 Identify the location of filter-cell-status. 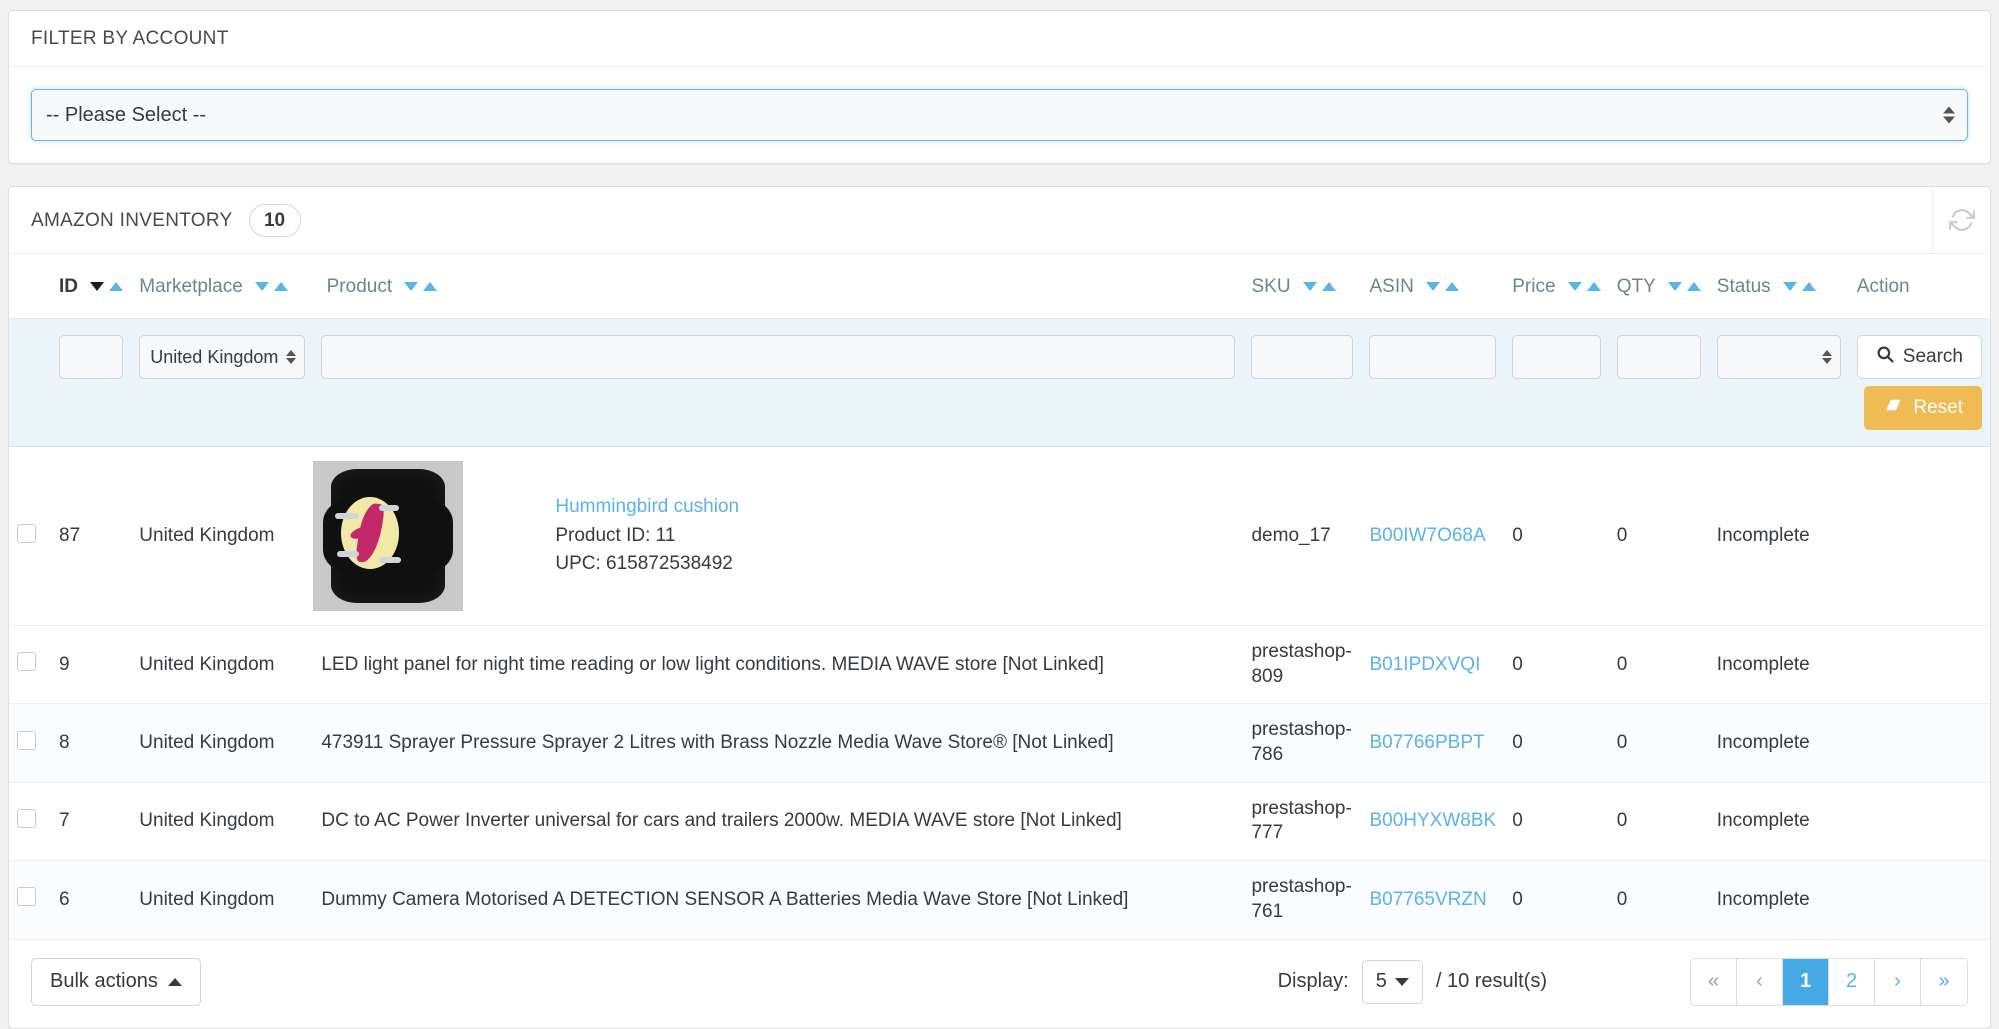
(1778, 382).